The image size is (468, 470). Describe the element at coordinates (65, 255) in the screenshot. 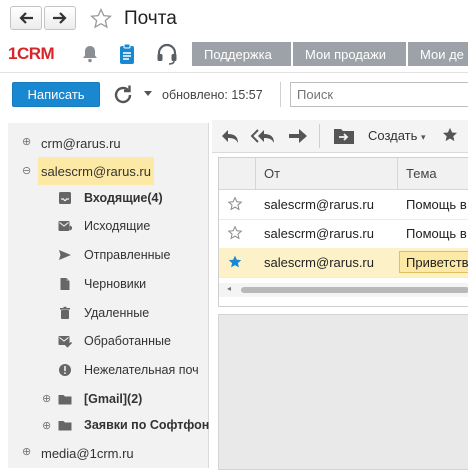

I see `send-icon` at that location.